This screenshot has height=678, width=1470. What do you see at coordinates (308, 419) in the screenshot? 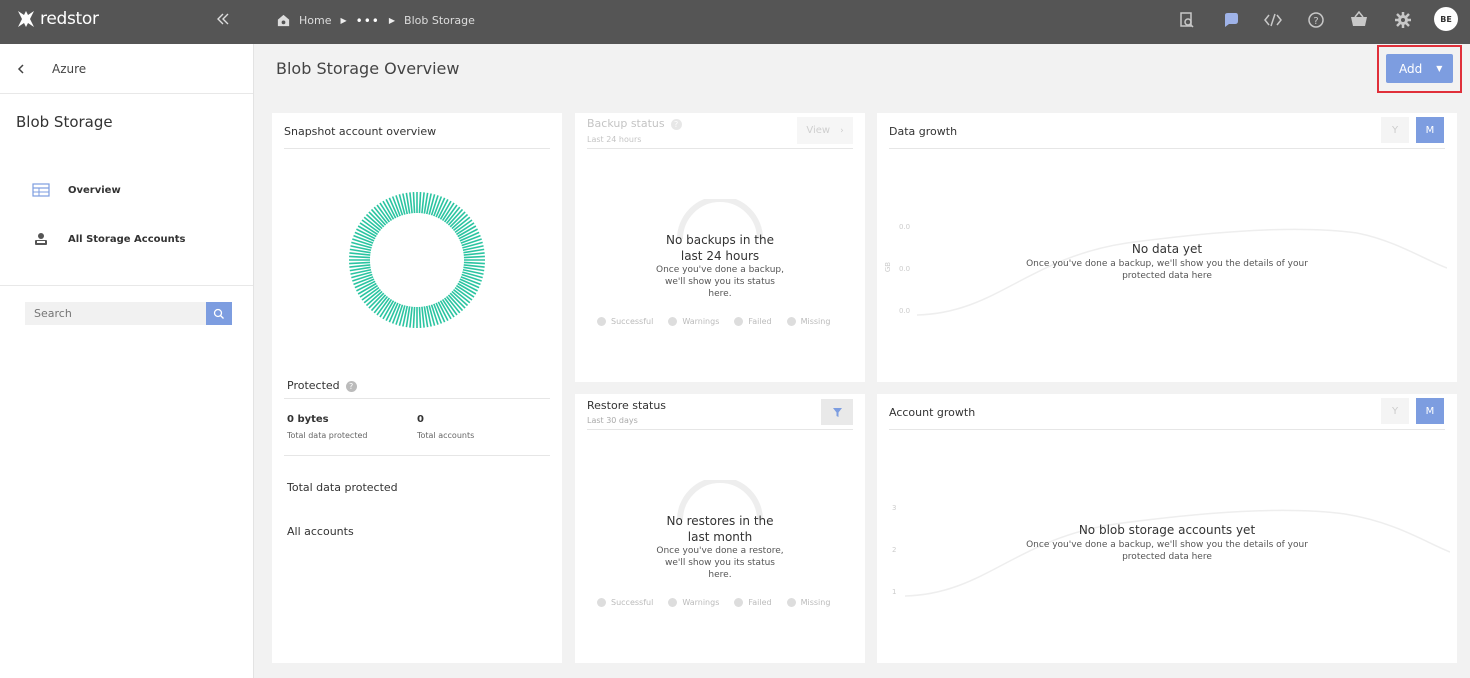
I see `bytes-value: 0 bytes` at bounding box center [308, 419].